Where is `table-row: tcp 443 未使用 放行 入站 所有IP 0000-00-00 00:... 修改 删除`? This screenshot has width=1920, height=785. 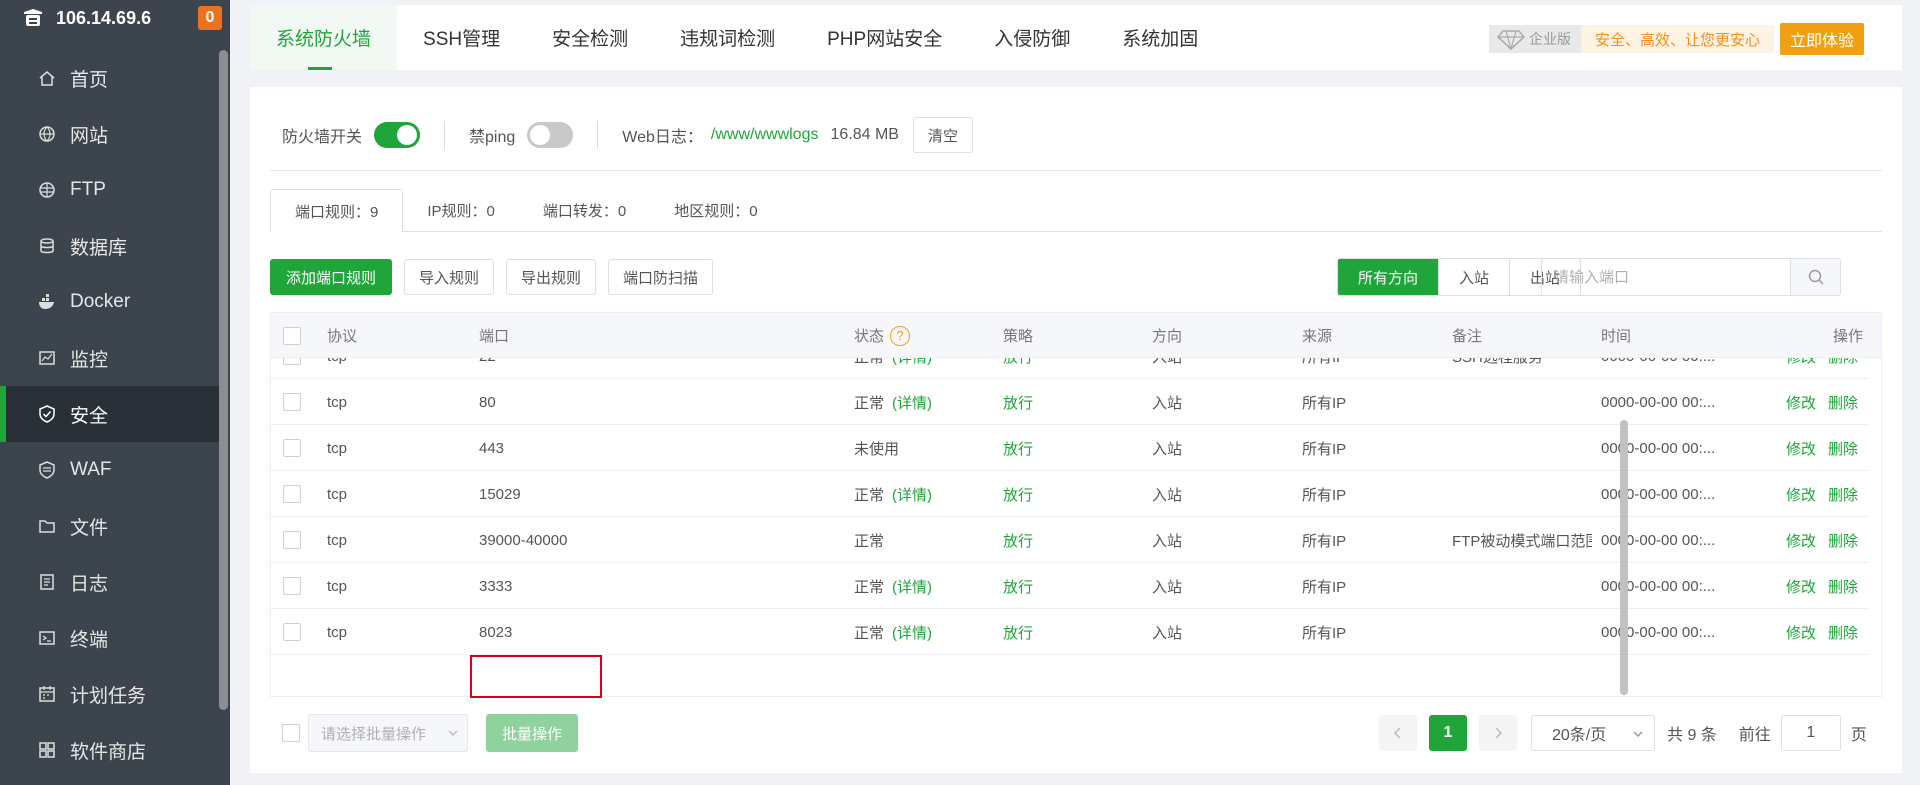
table-row: tcp 443 未使用 放行 入站 所有IP 0000-00-00 00:... 修改 删除 is located at coordinates (1069, 448).